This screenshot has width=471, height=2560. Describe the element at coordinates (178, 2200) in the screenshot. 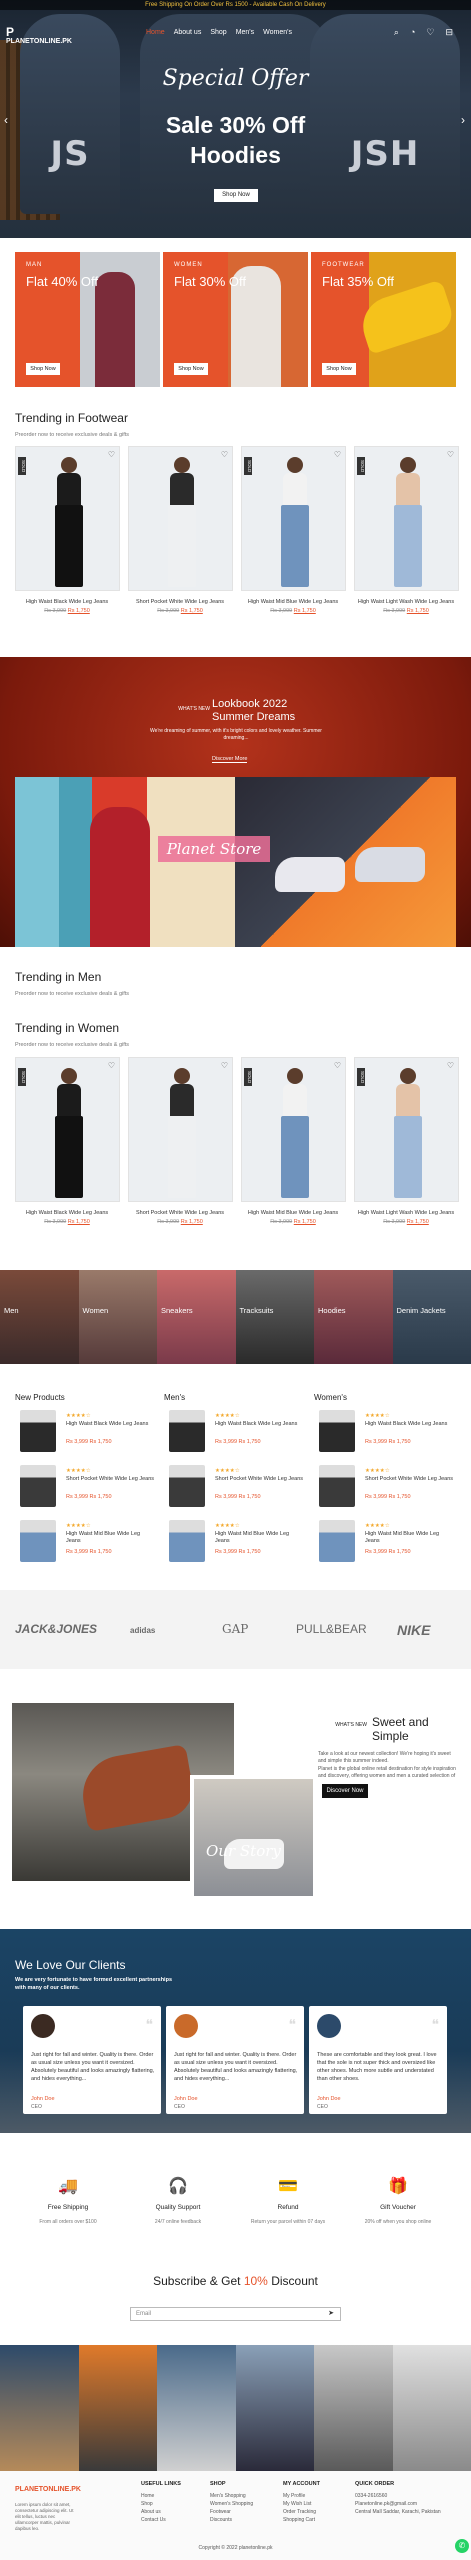

I see `feature-item: 🎧 Quality Support 24/7 online feedback` at that location.